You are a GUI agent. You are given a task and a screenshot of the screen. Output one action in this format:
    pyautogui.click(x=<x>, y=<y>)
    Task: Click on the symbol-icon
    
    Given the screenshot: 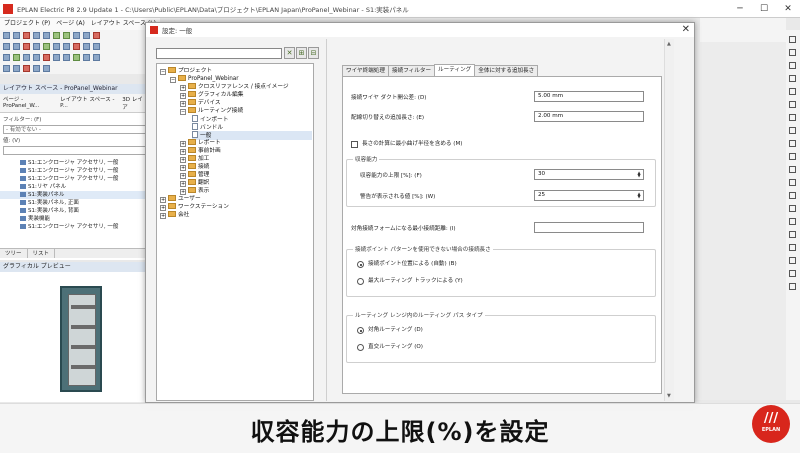 What is the action you would take?
    pyautogui.click(x=76, y=46)
    